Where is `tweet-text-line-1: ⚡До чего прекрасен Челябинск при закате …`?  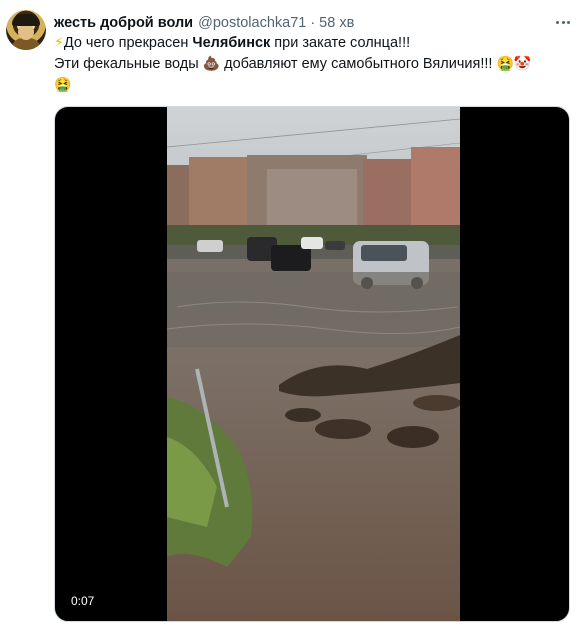
tweet-text-line-1: ⚡До чего прекрасен Челябинск при закате … is located at coordinates (232, 43).